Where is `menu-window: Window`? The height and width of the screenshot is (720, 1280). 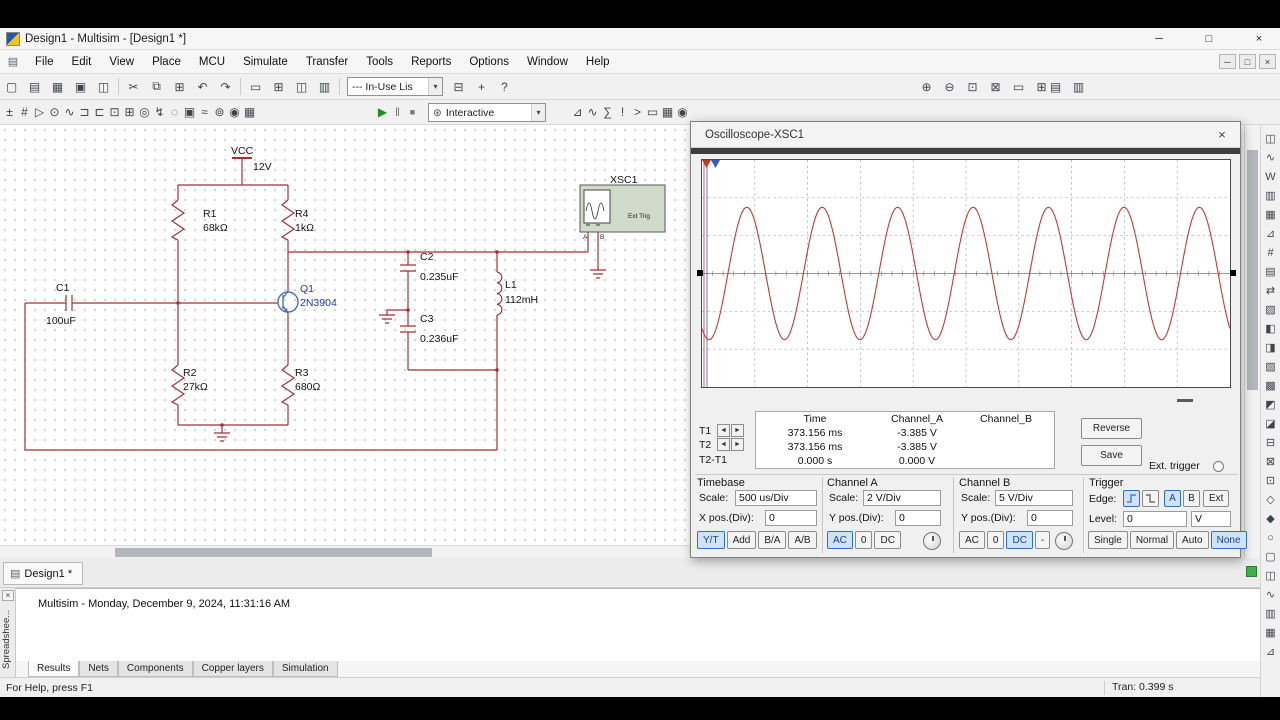
menu-window: Window is located at coordinates (547, 61).